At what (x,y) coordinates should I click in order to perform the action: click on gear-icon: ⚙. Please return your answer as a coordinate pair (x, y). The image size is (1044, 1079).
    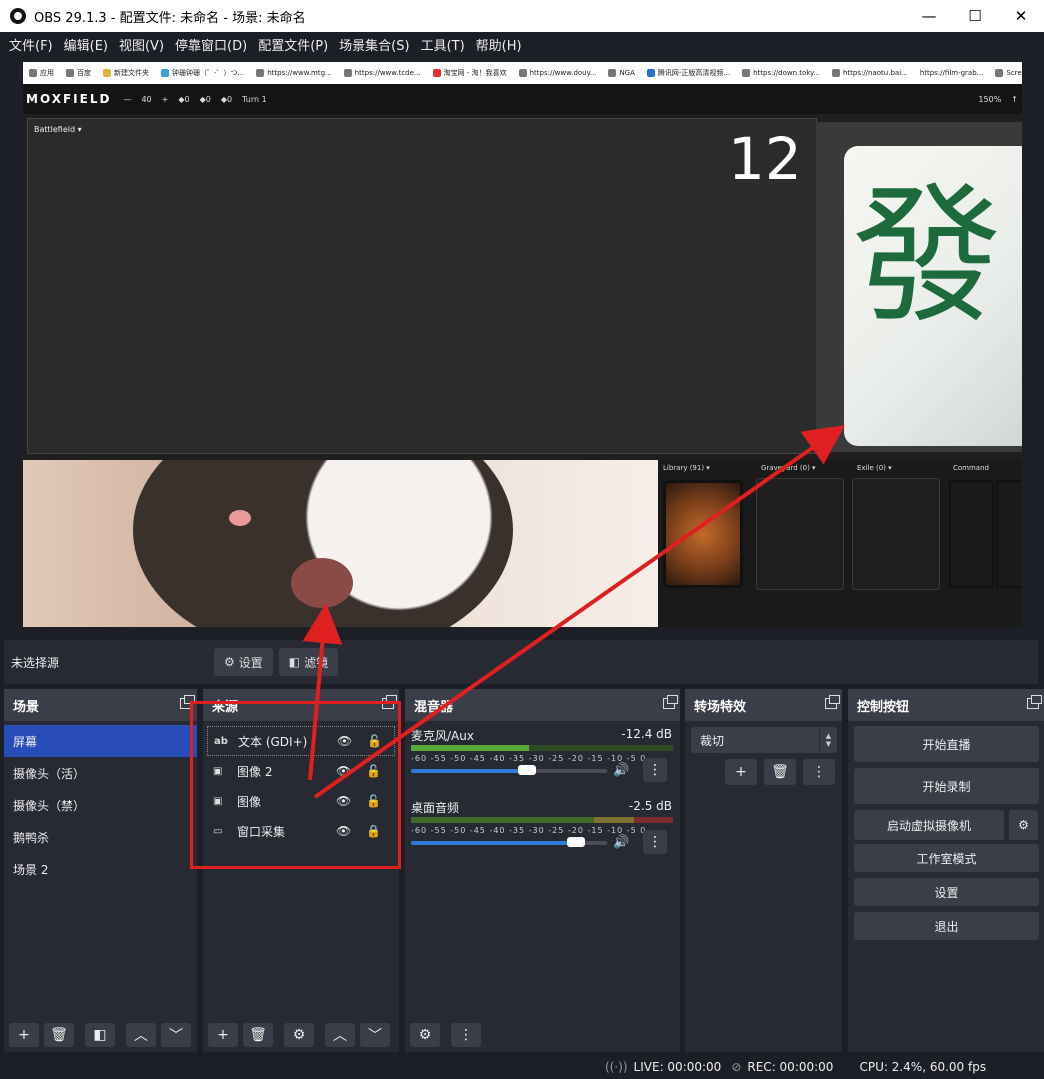
    Looking at the image, I should click on (299, 1035).